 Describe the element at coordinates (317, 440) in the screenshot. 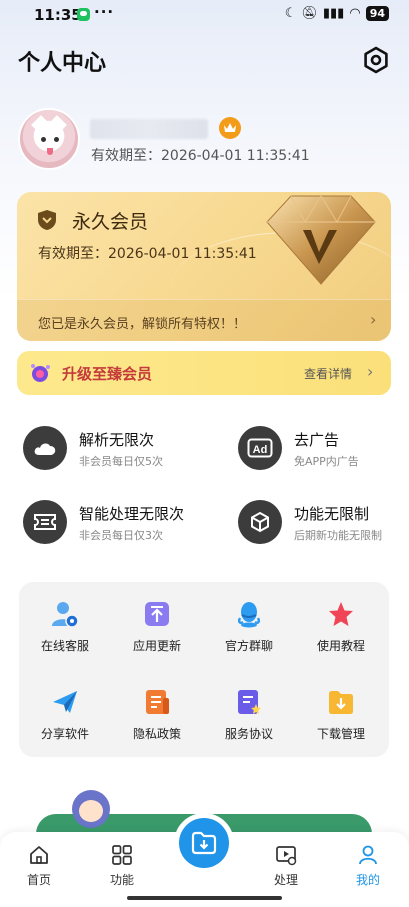

I see `privilege-title: 去广告` at that location.